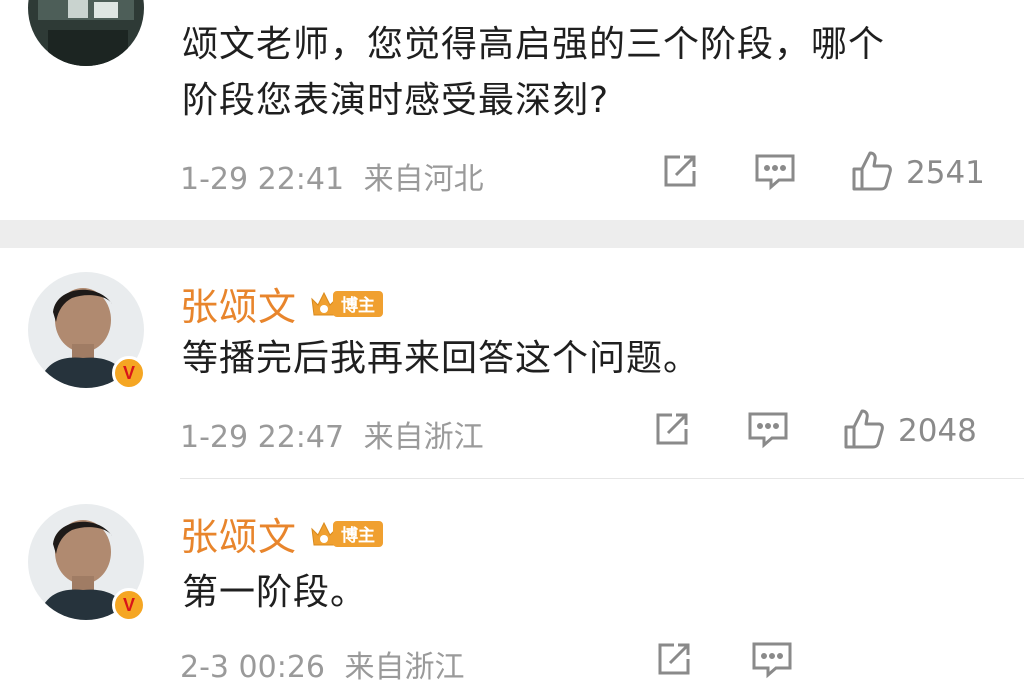 Image resolution: width=1024 pixels, height=684 pixels. I want to click on comment-text: 等播完后我再来回答这个问题。, so click(441, 358).